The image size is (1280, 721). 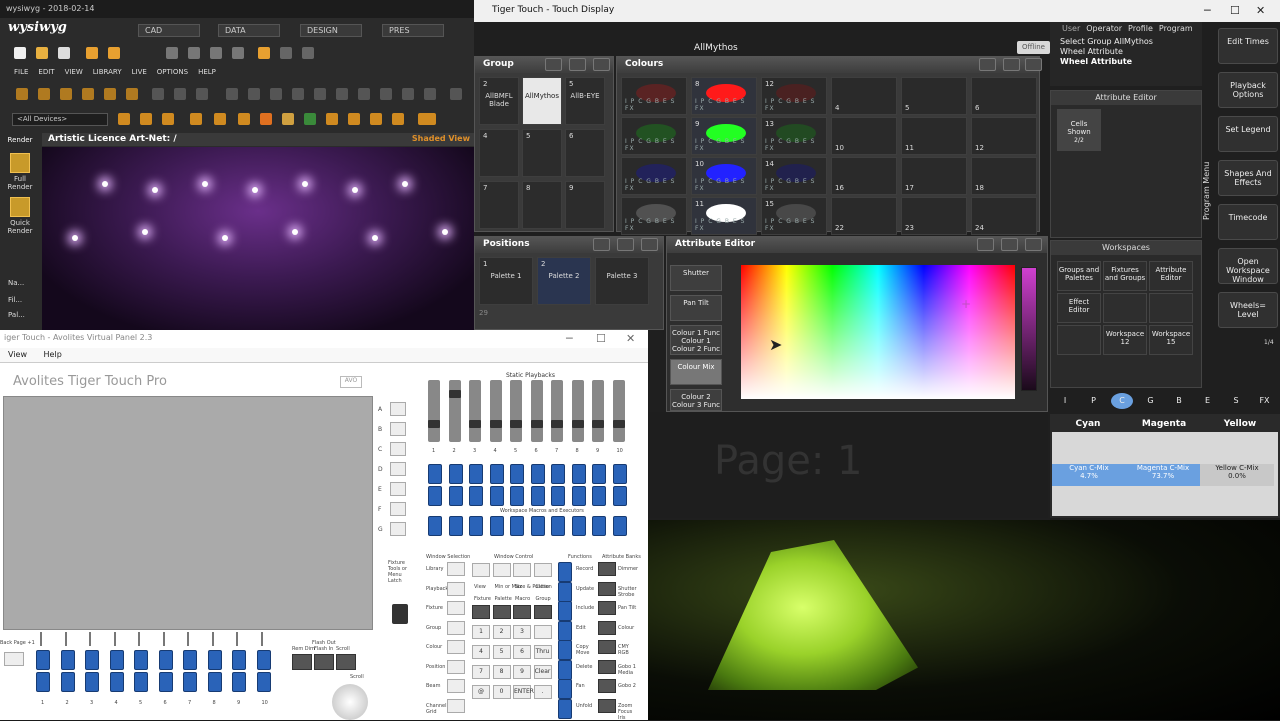 I want to click on keypad-key: @, so click(x=481, y=692).